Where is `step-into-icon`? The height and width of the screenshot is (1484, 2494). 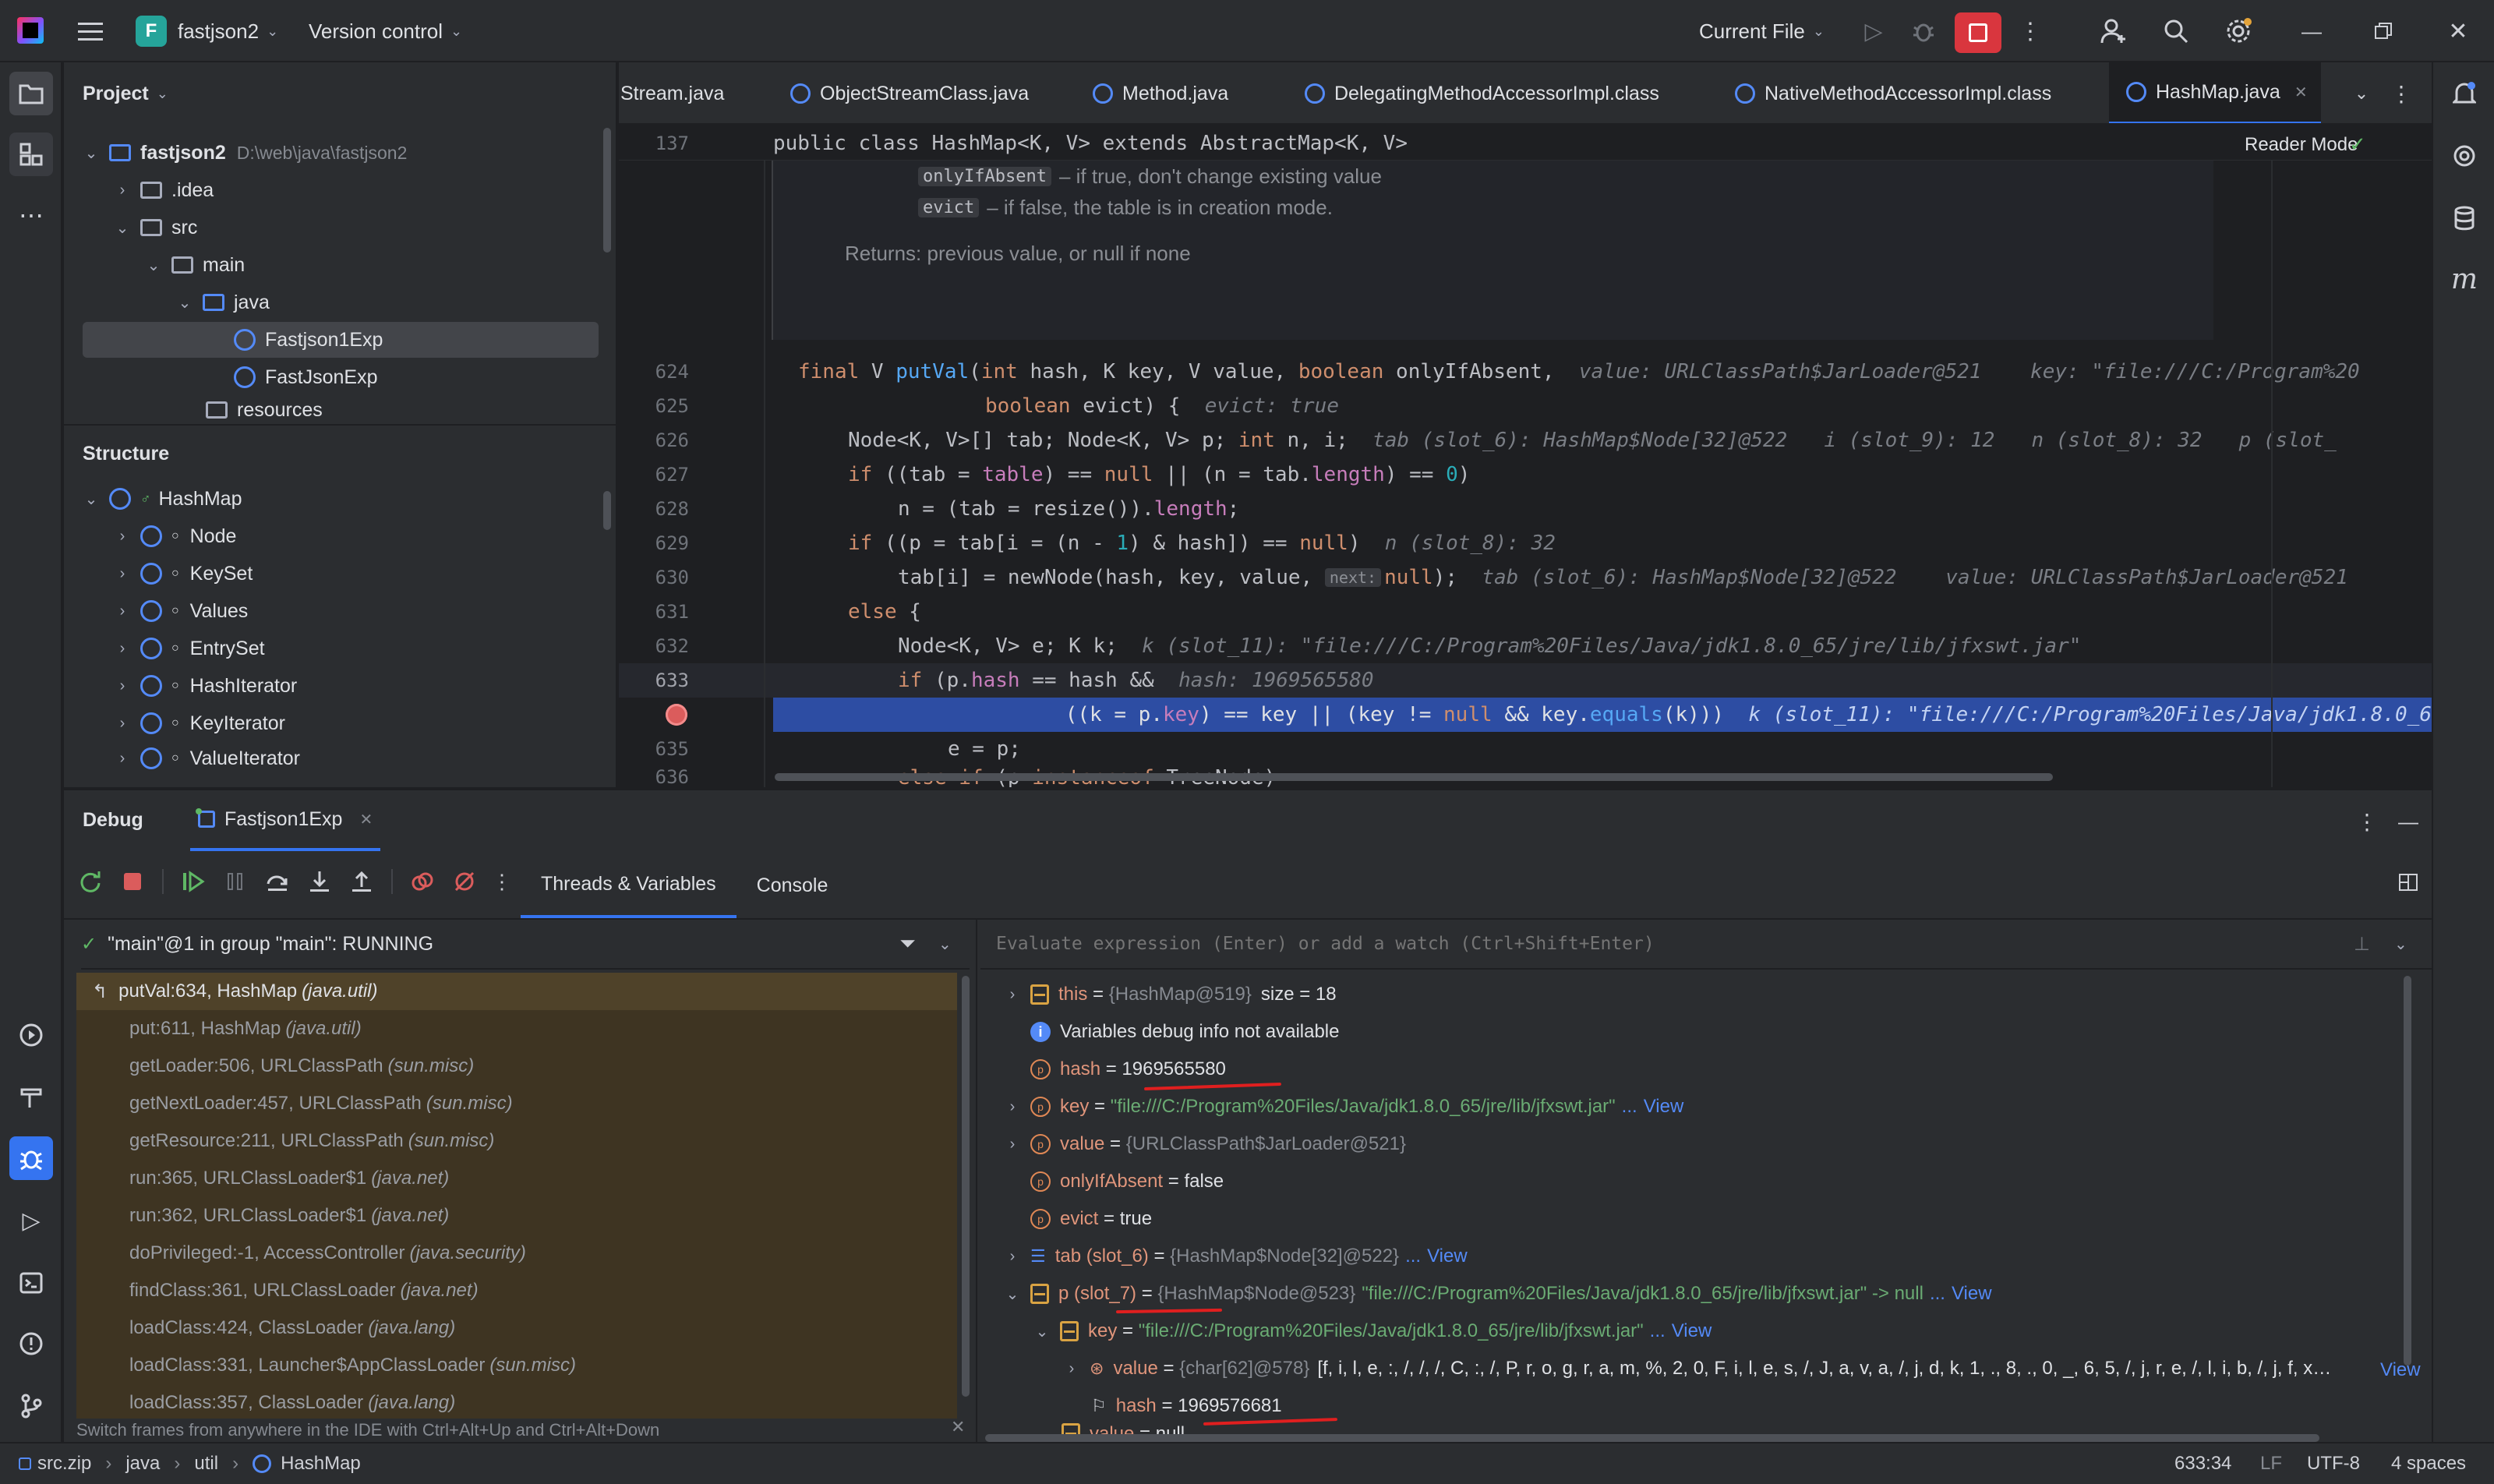
step-into-icon is located at coordinates (319, 881).